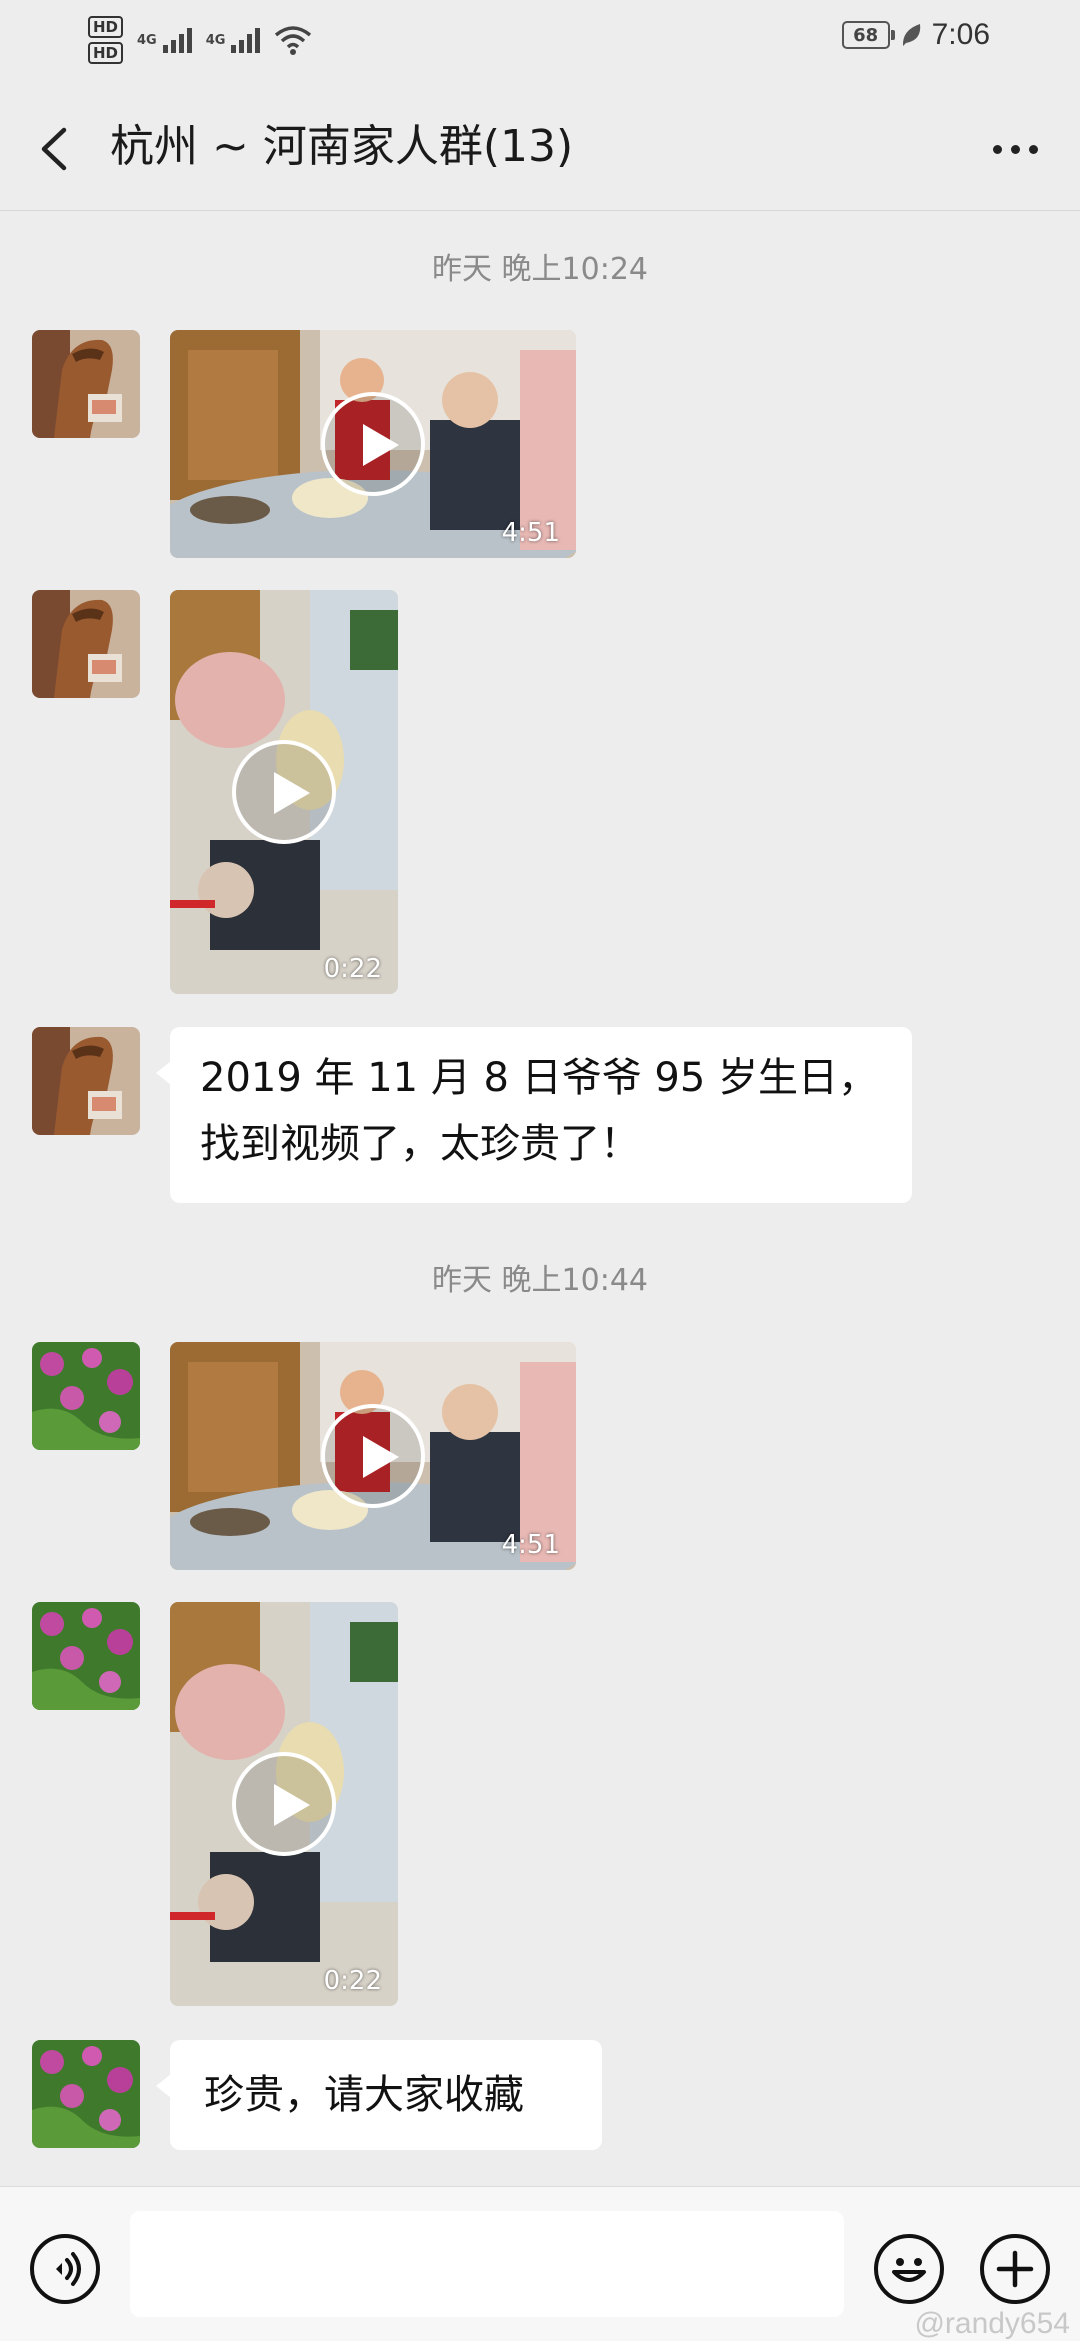 The width and height of the screenshot is (1080, 2341). Describe the element at coordinates (992, 2323) in the screenshot. I see `watermark: @randy654` at that location.